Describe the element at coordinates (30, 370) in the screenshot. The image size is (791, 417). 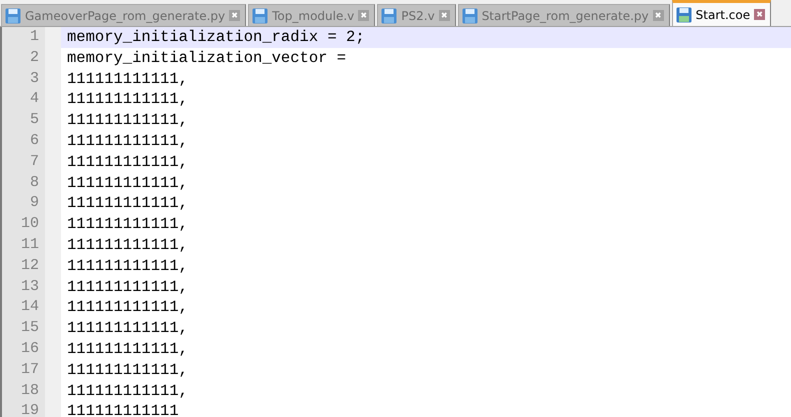
I see `line-number: 17` at that location.